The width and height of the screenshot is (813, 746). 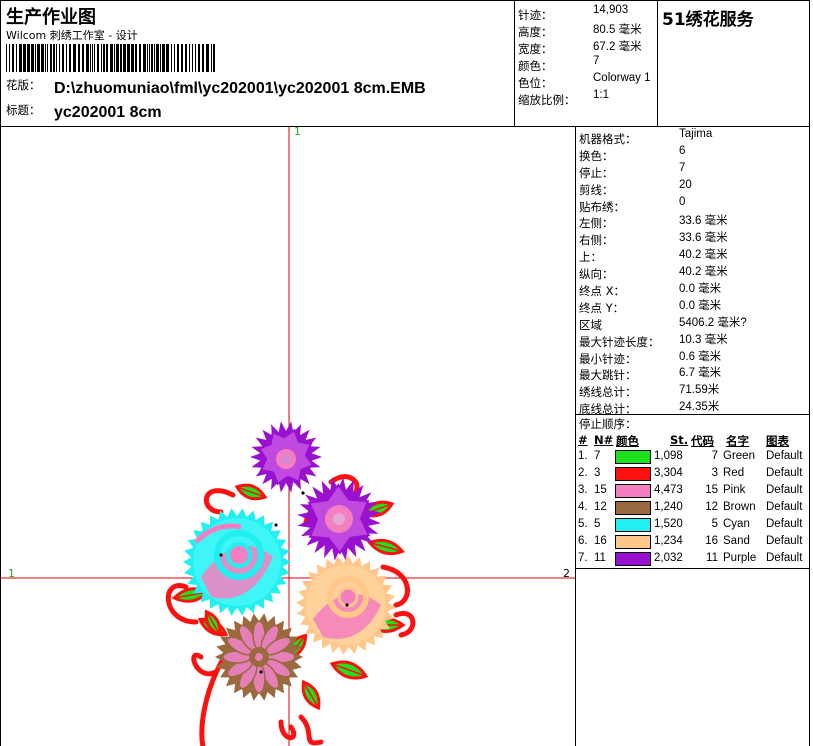 What do you see at coordinates (734, 473) in the screenshot?
I see `stop-color-name: Red` at bounding box center [734, 473].